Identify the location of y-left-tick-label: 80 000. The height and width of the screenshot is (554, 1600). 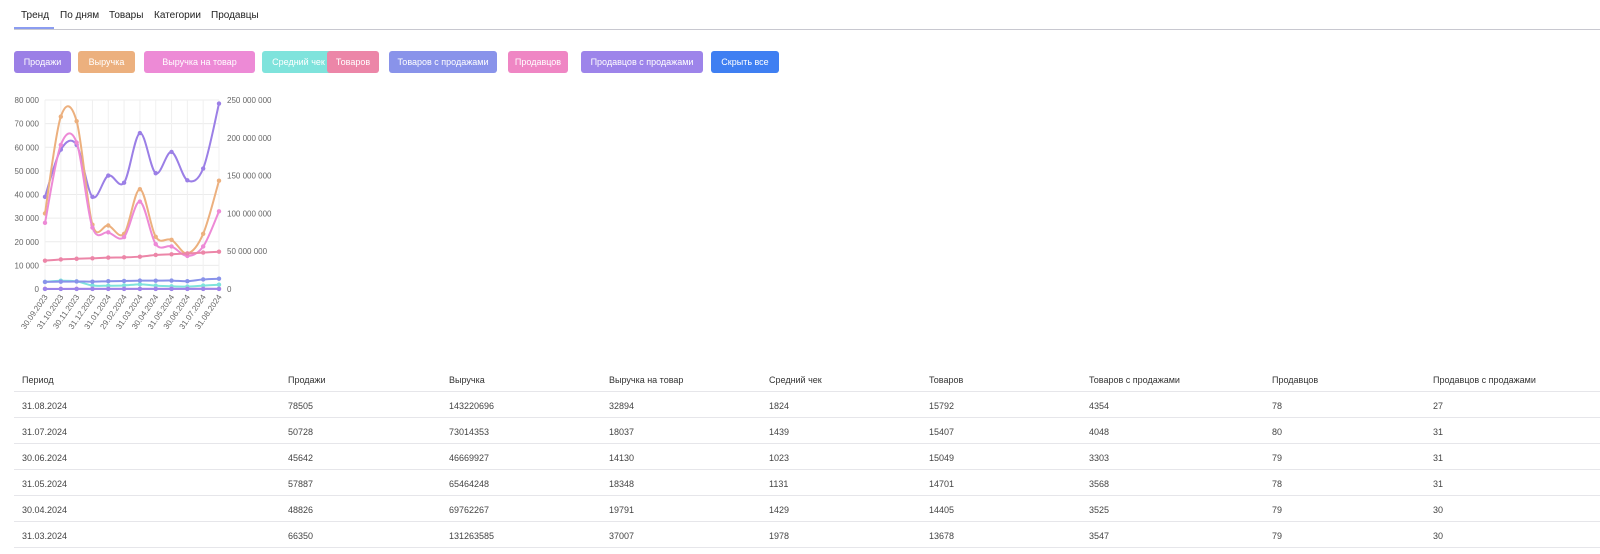
(27, 100).